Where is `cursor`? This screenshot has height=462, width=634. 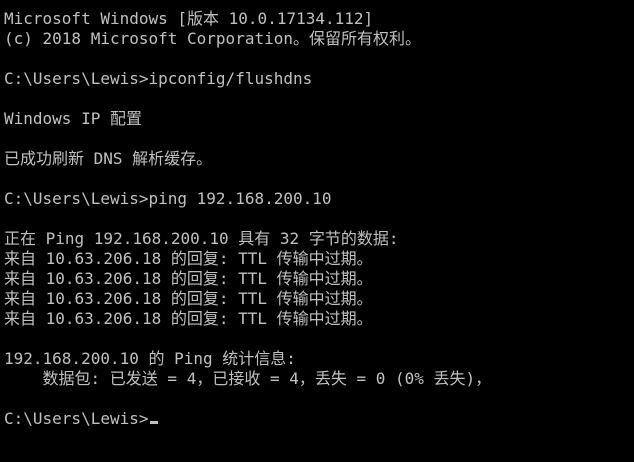 cursor is located at coordinates (153, 422).